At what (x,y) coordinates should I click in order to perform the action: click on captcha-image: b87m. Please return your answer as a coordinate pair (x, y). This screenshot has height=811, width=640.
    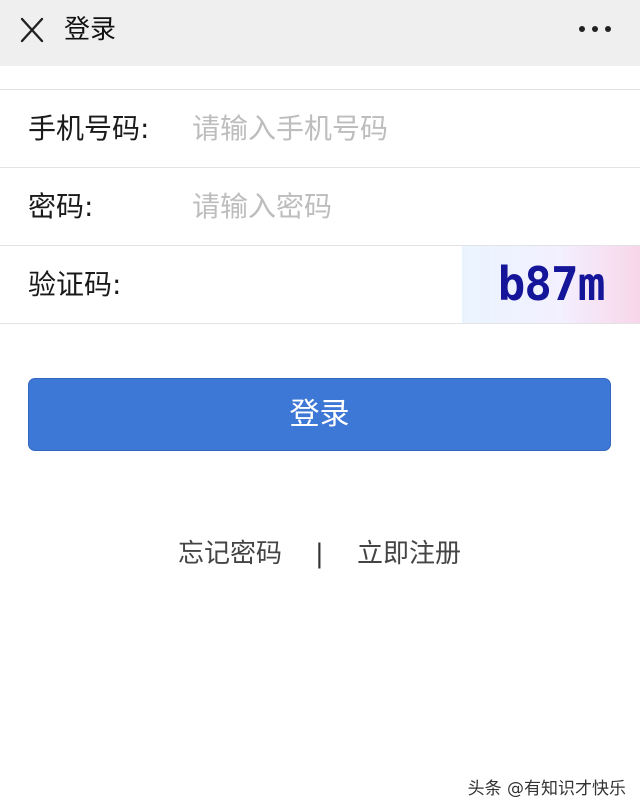
    Looking at the image, I should click on (551, 284).